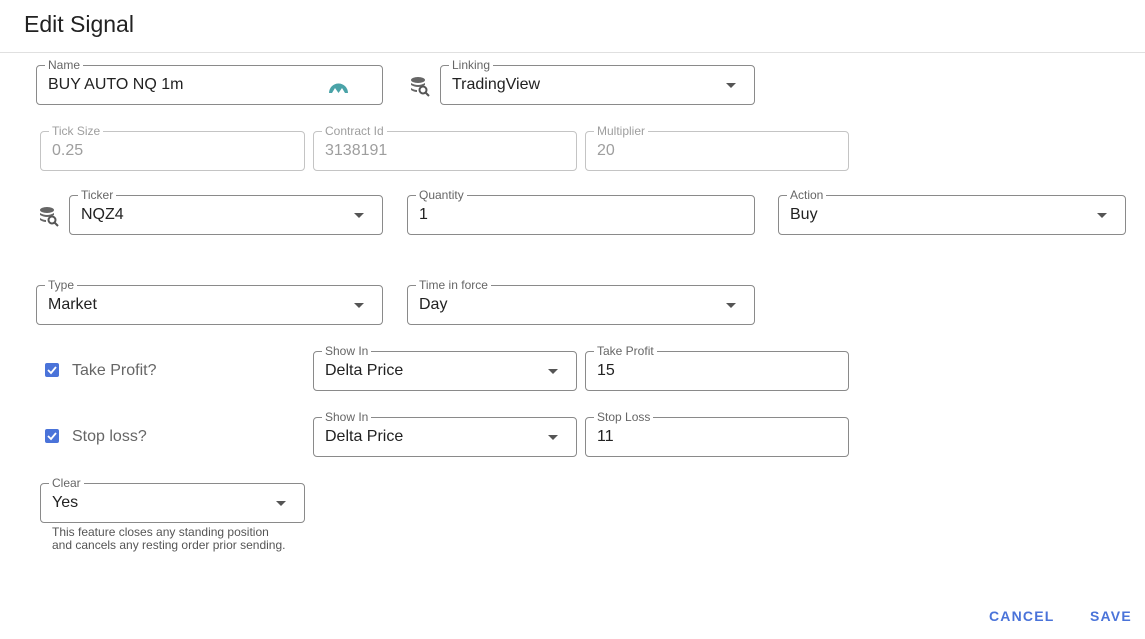 The height and width of the screenshot is (639, 1145). Describe the element at coordinates (338, 88) in the screenshot. I see `tradingview-logo-icon` at that location.